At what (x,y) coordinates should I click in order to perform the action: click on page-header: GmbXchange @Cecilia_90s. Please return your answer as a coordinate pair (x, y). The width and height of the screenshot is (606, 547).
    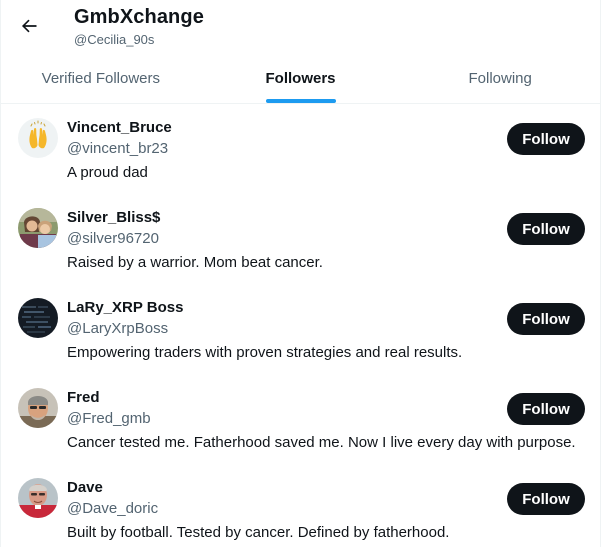
    Looking at the image, I should click on (300, 28).